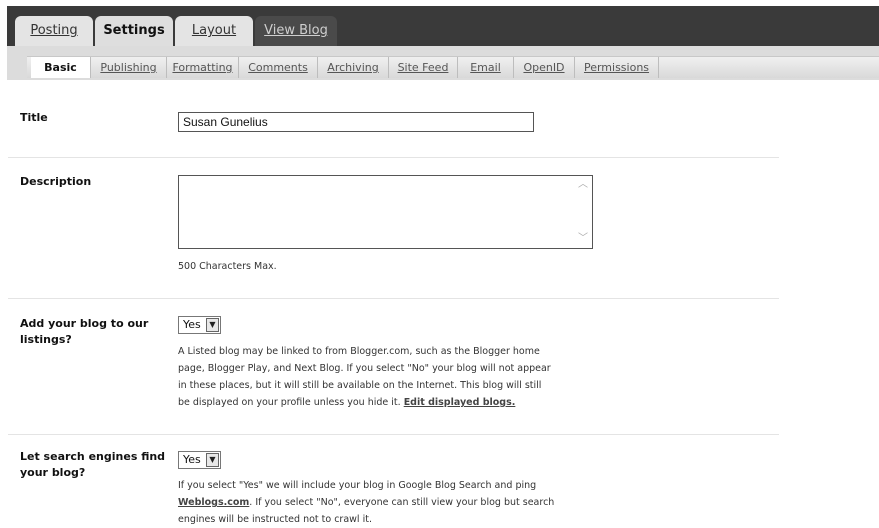 The width and height of the screenshot is (879, 528). I want to click on description-label: Description, so click(56, 181).